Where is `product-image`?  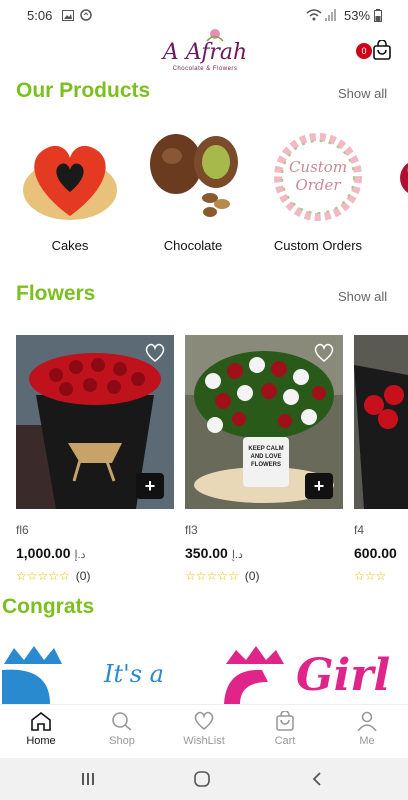
product-image is located at coordinates (381, 422).